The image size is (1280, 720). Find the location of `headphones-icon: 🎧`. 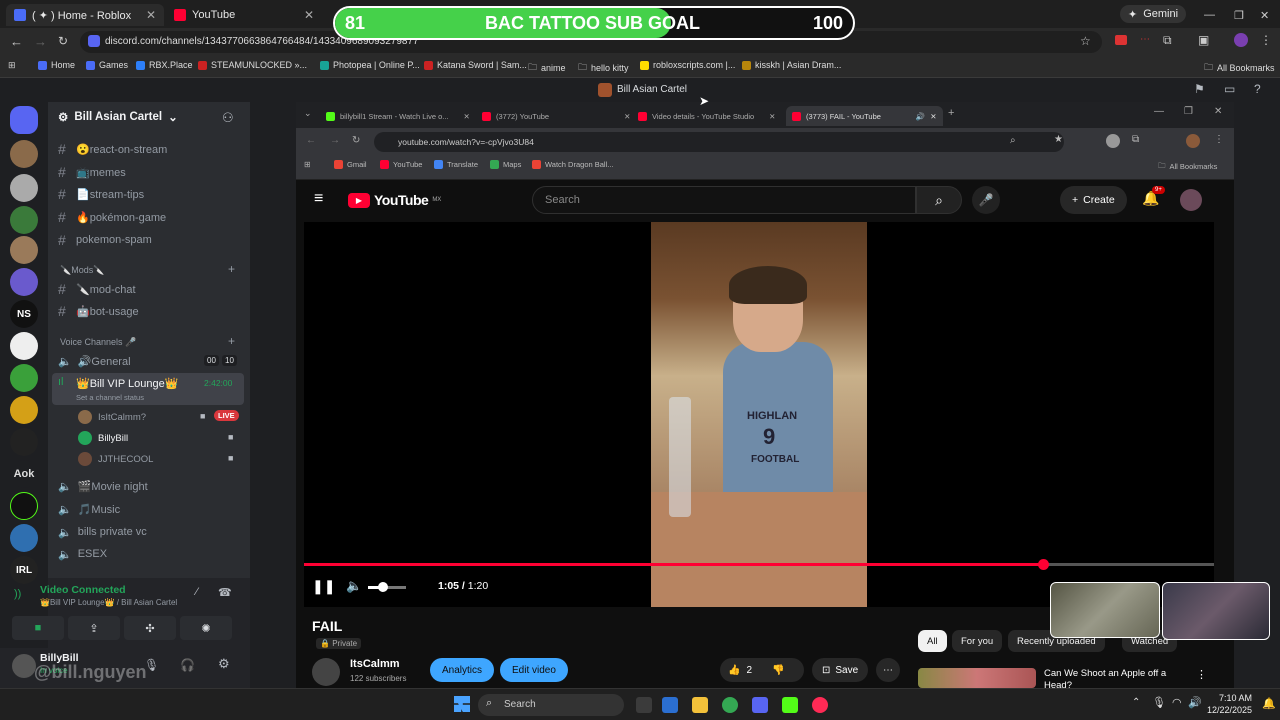

headphones-icon: 🎧 is located at coordinates (187, 665).